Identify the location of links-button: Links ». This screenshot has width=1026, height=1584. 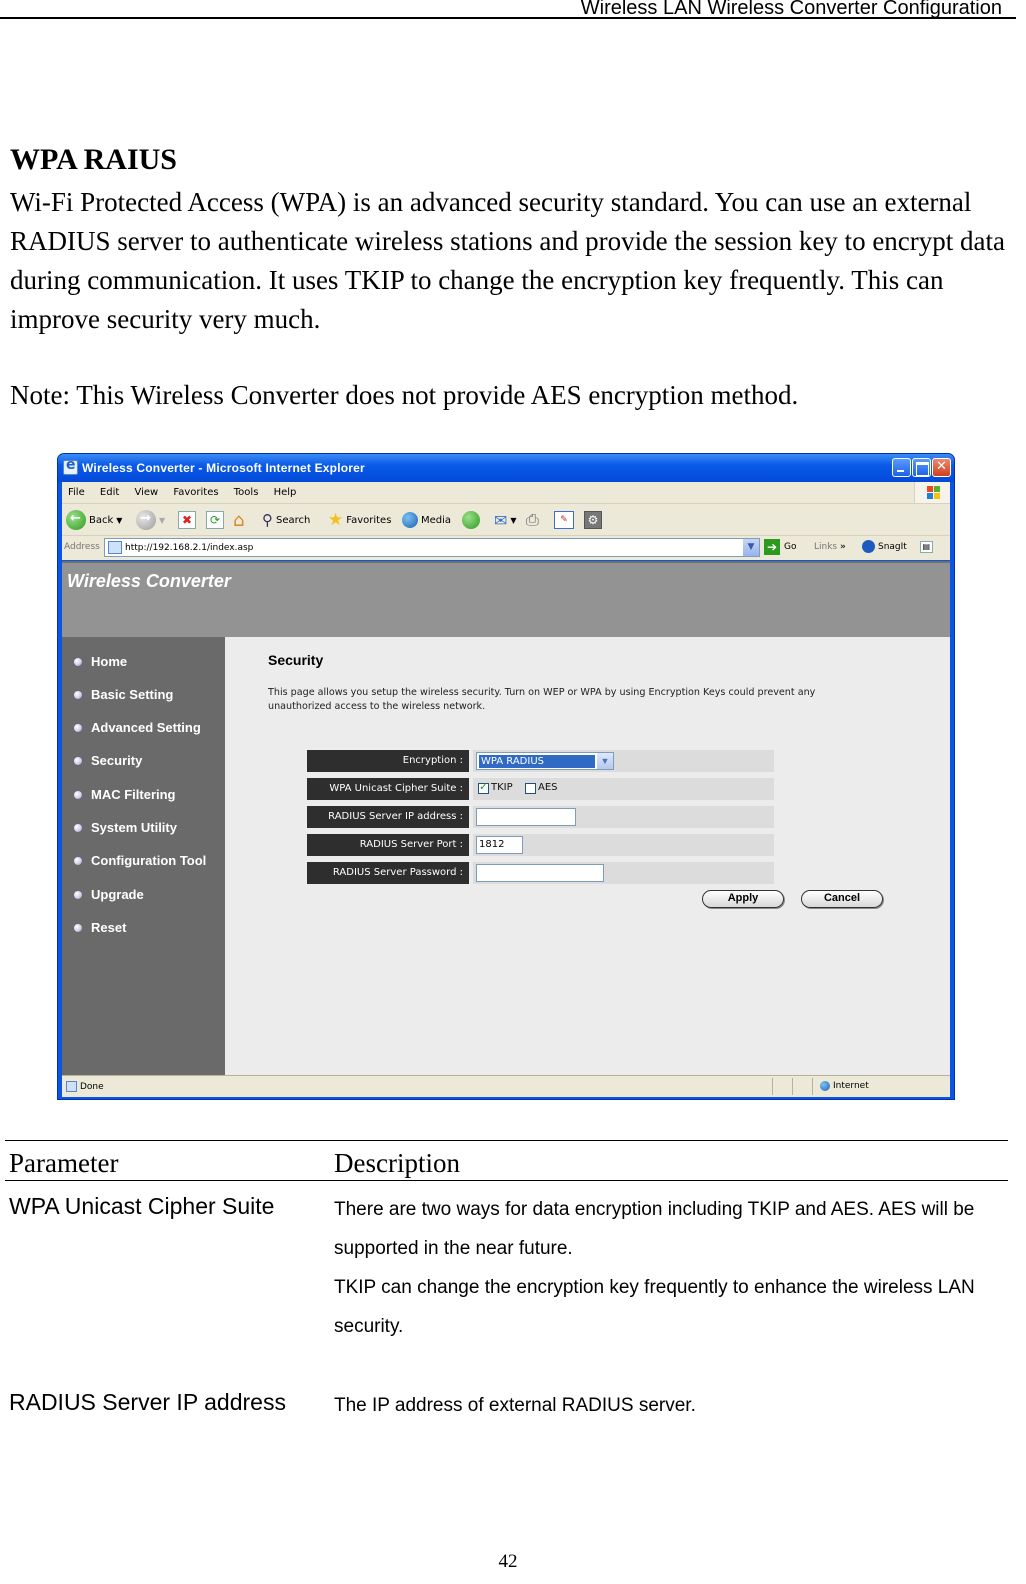
(830, 547).